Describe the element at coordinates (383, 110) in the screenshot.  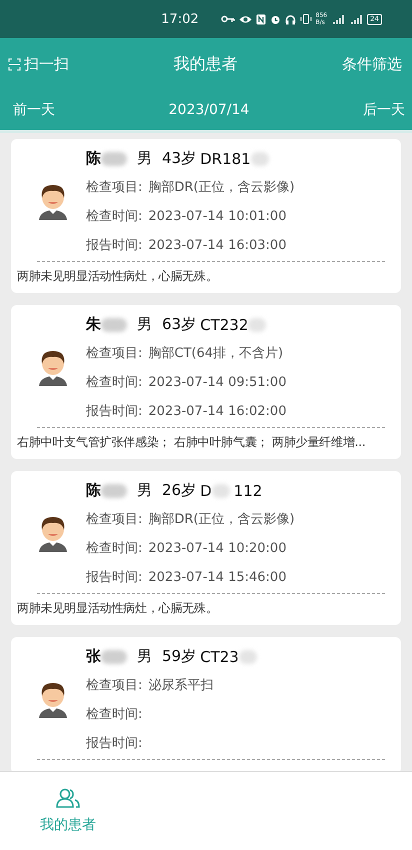
I see `next-day-button: 后一天` at that location.